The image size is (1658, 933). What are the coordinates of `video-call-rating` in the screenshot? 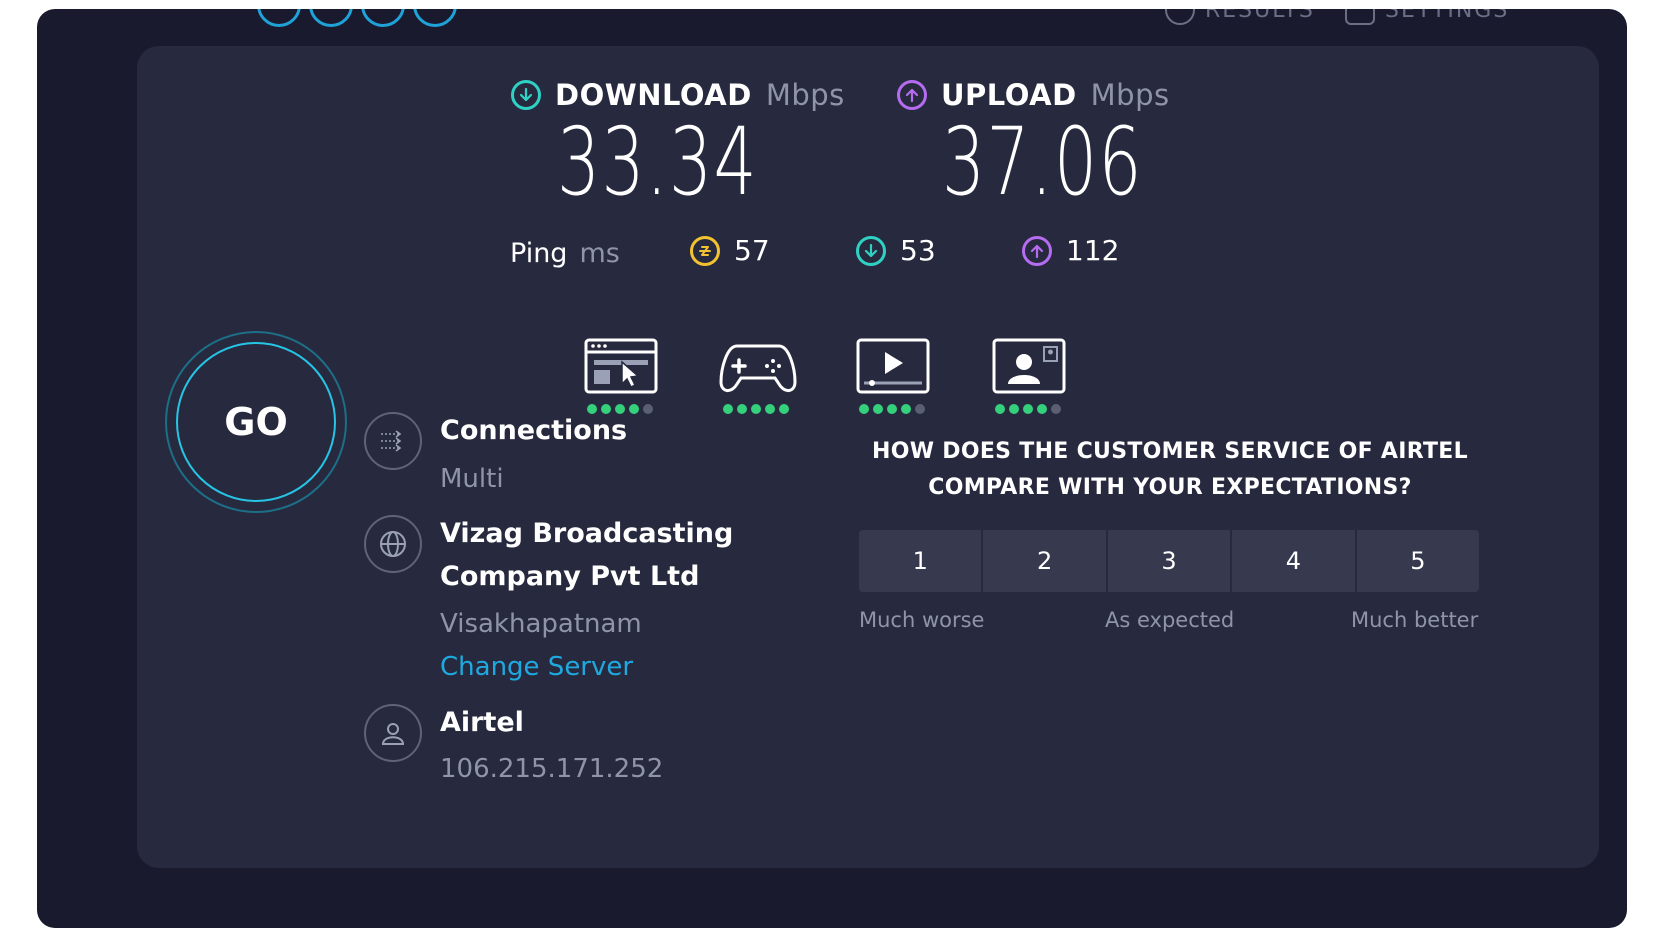 It's located at (1028, 409).